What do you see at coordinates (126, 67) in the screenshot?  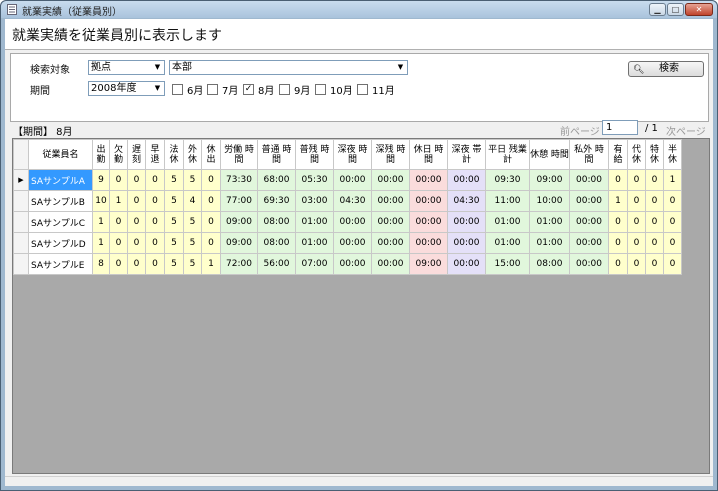 I see `target-type-select: 拠点 ▼` at bounding box center [126, 67].